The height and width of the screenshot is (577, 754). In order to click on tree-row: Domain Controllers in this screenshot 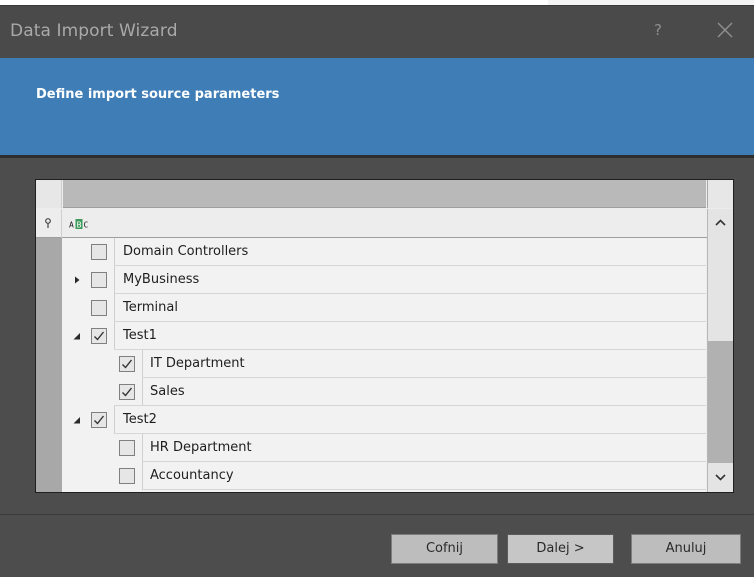, I will do `click(384, 252)`.